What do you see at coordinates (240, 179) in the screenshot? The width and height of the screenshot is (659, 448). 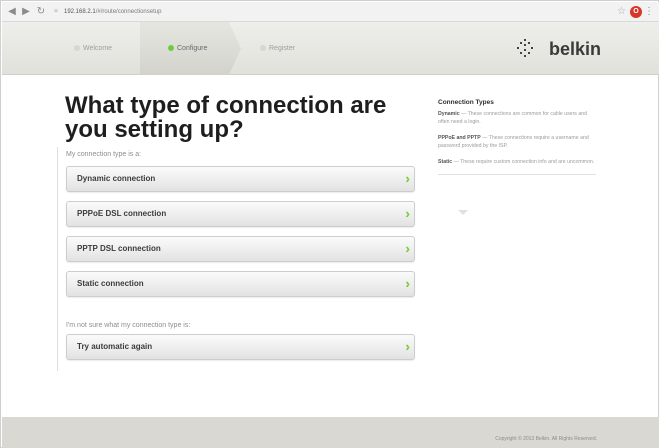 I see `option-dynamic-connection: Dynamic connection ››` at bounding box center [240, 179].